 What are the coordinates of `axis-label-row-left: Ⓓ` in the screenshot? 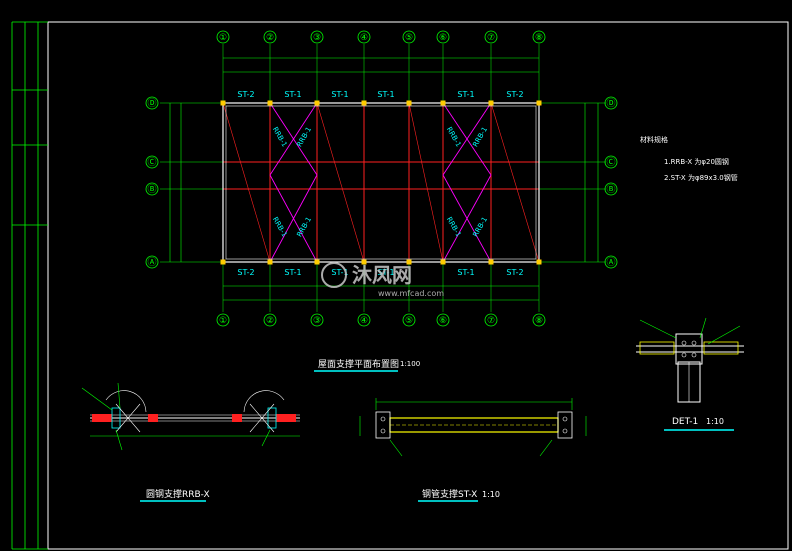 It's located at (151, 103).